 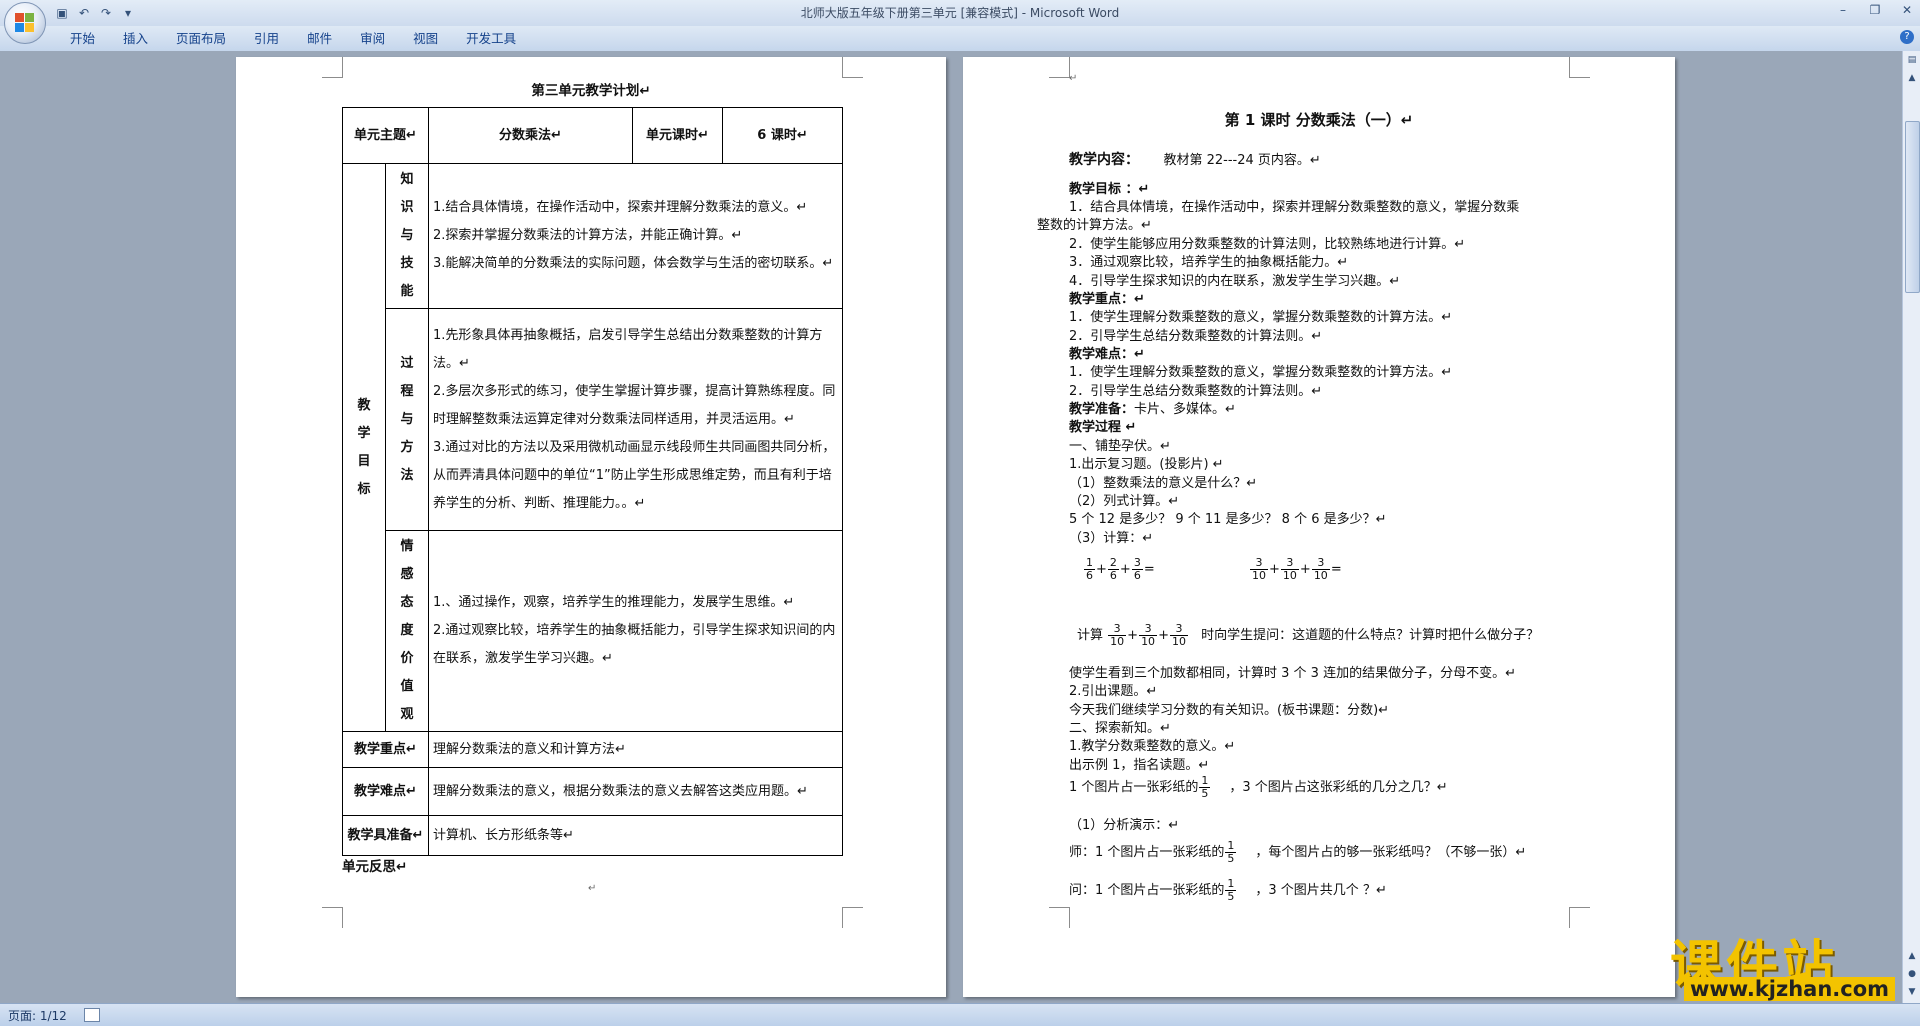 I want to click on ribbon-tab: 插入, so click(x=135, y=39).